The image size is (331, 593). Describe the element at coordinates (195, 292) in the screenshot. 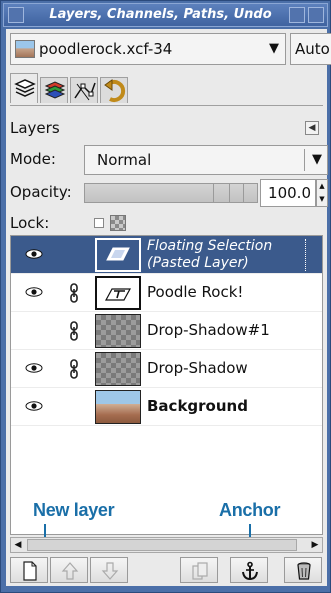

I see `layer-name: Poodle Rock!` at that location.